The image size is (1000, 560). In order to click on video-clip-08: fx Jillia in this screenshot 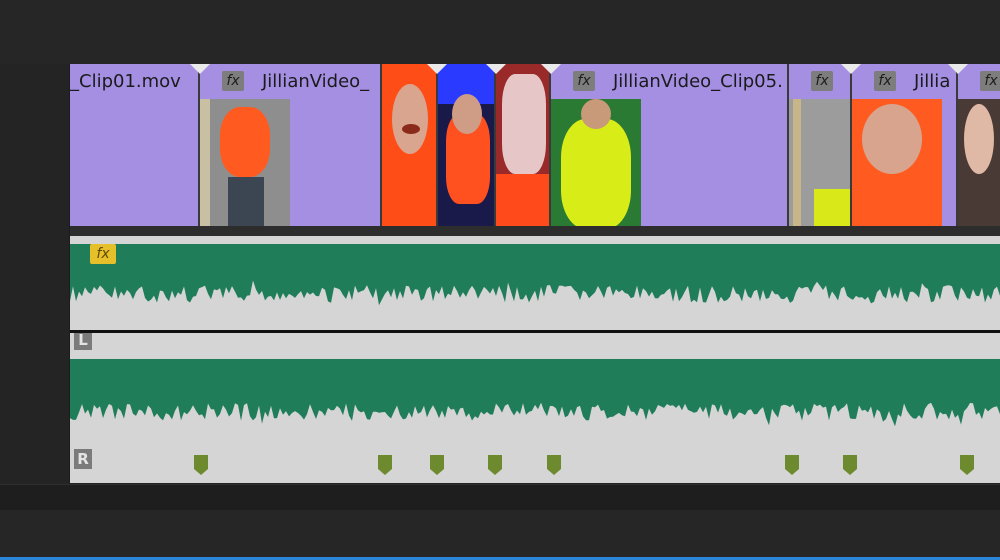, I will do `click(905, 145)`.